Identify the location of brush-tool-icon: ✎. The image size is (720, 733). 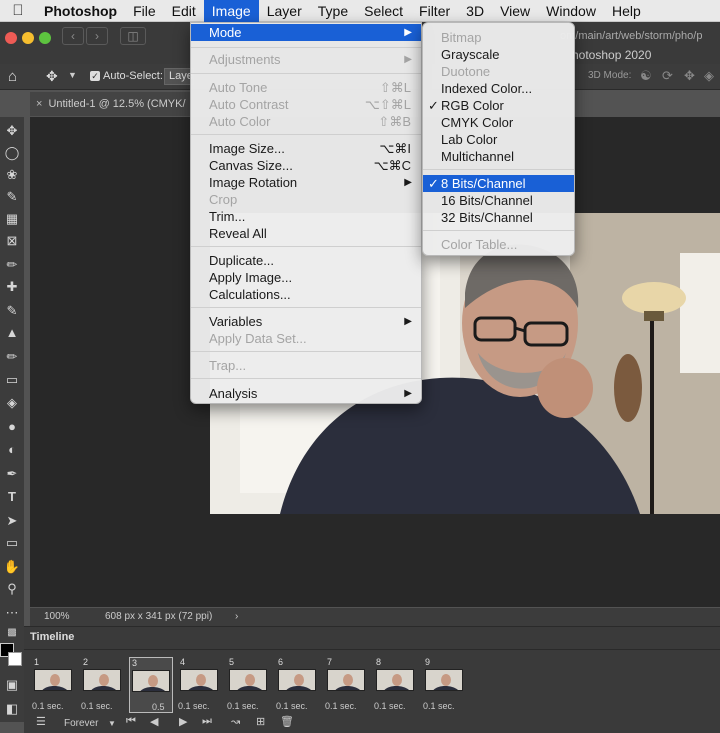
(12, 311).